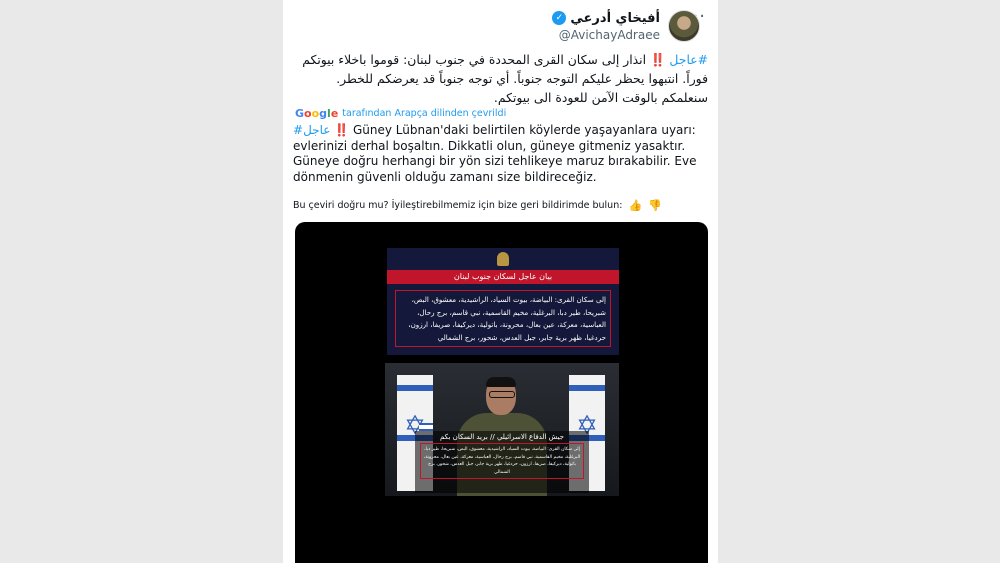 Image resolution: width=1000 pixels, height=563 pixels. Describe the element at coordinates (501, 382) in the screenshot. I see `speaker-hair` at that location.